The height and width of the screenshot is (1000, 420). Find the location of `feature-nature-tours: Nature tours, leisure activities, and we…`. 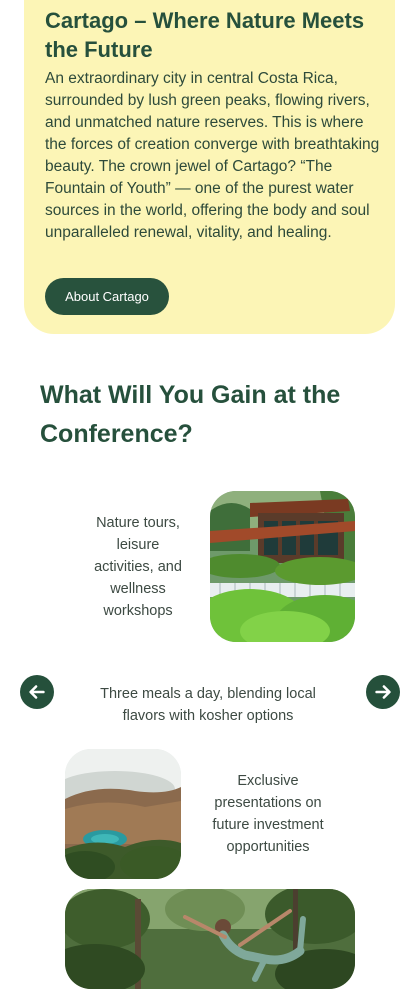

feature-nature-tours: Nature tours, leisure activities, and we… is located at coordinates (138, 567).